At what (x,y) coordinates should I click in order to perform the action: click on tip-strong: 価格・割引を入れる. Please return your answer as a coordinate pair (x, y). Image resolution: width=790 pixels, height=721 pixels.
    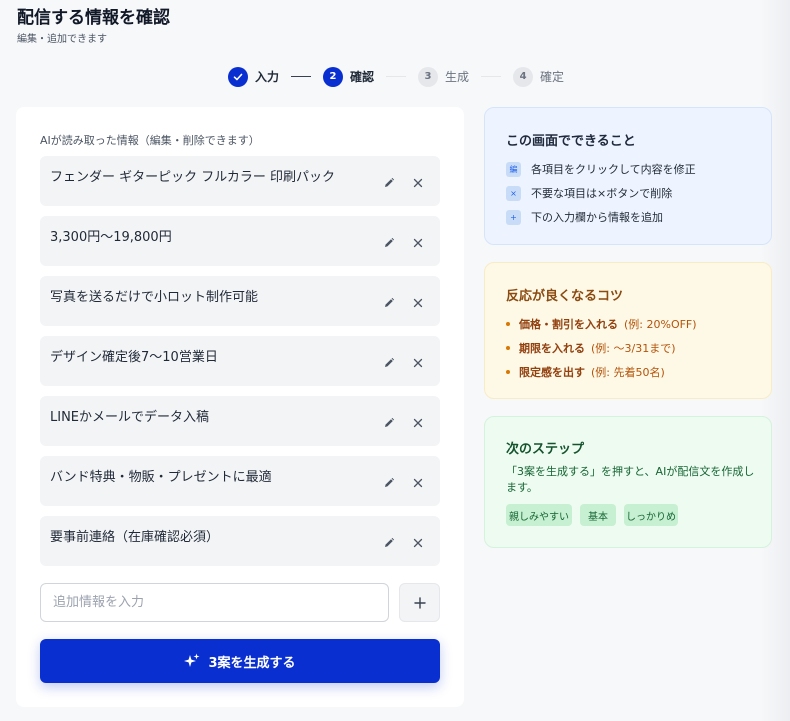
    Looking at the image, I should click on (568, 324).